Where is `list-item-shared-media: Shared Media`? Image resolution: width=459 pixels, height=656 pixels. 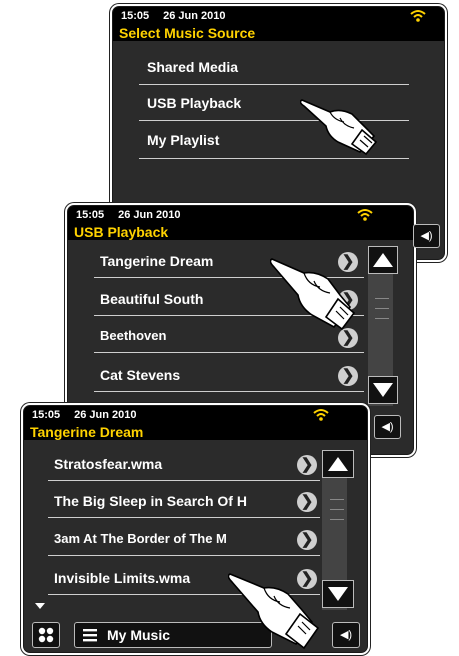
list-item-shared-media: Shared Media is located at coordinates (192, 67).